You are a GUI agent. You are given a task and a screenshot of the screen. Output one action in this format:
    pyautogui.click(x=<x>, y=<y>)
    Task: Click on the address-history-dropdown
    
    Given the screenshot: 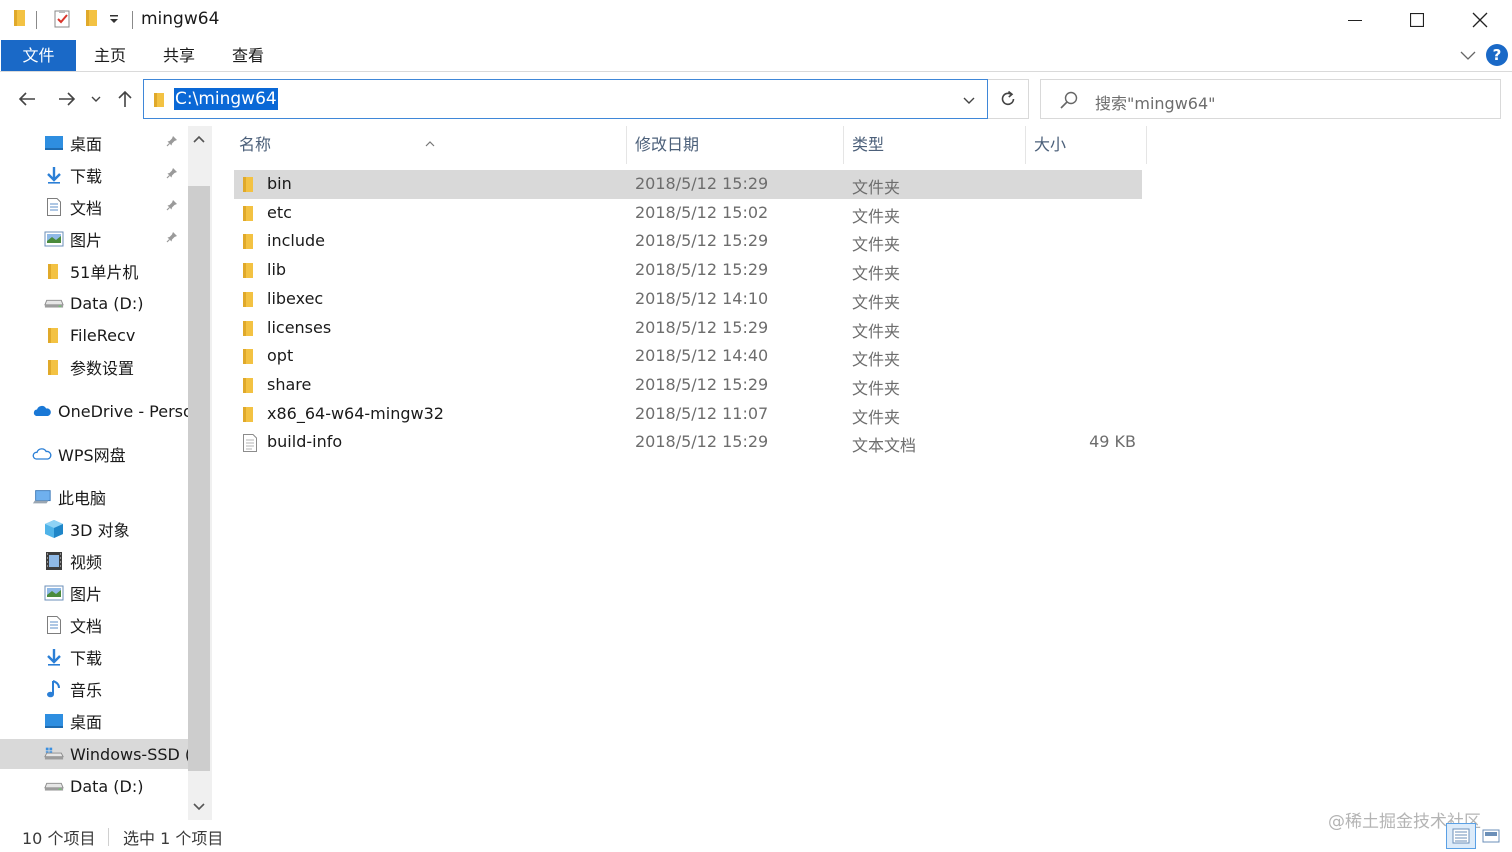 What is the action you would take?
    pyautogui.click(x=969, y=100)
    